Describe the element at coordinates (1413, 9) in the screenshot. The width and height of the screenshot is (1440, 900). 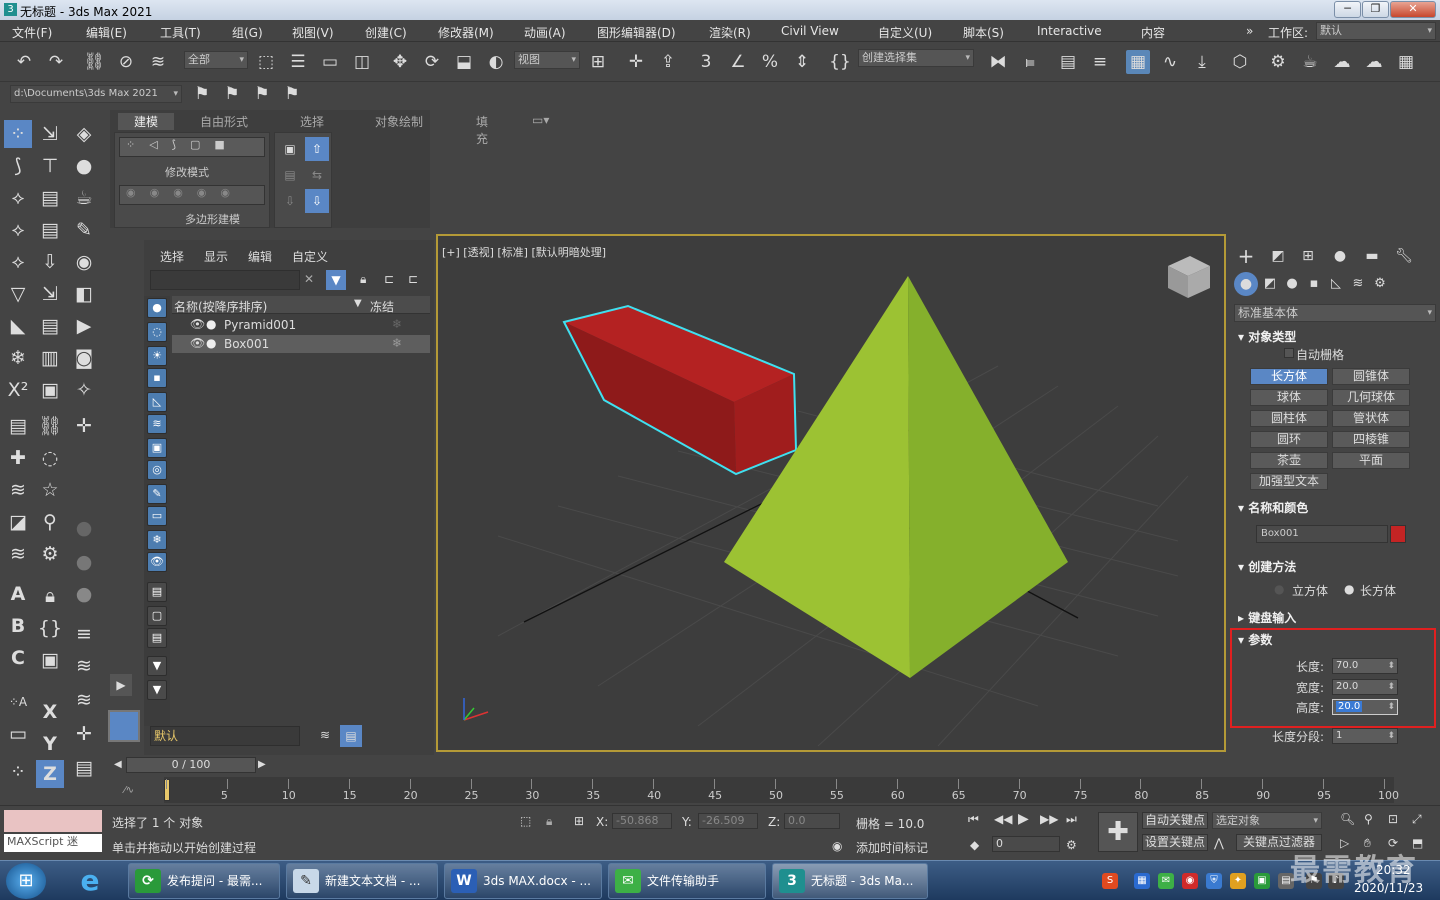
I see `close-button: ✕` at that location.